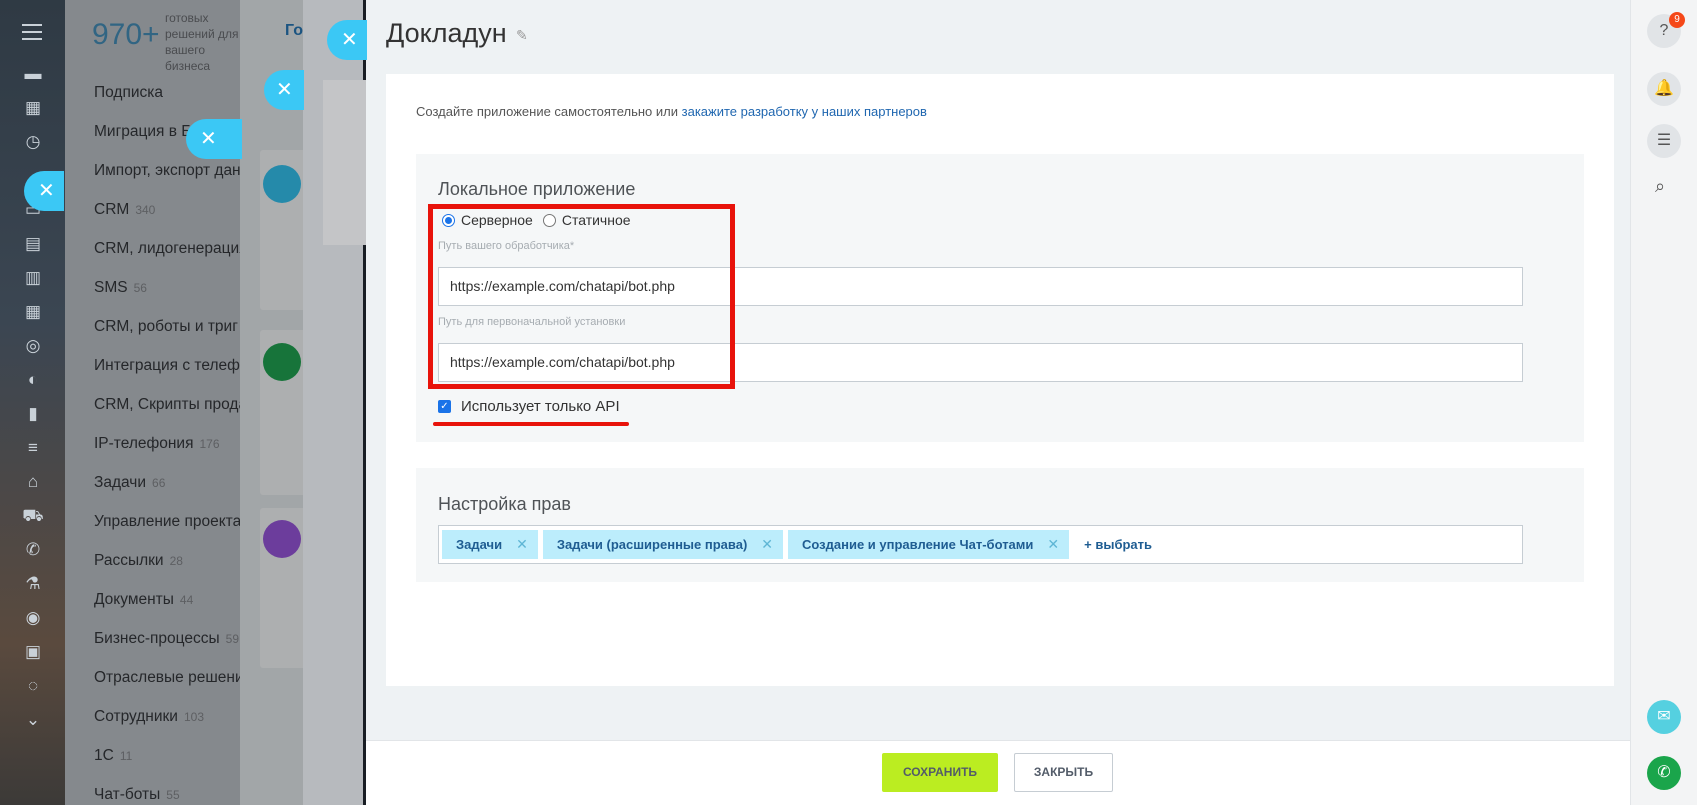 The width and height of the screenshot is (1697, 805). I want to click on moon-icon: ◐, so click(33, 380).